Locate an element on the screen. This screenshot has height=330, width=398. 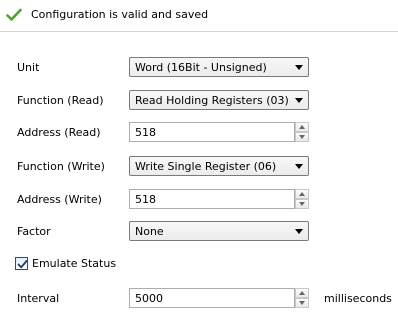
function-read-select: Read Holding Registers (03) is located at coordinates (219, 100).